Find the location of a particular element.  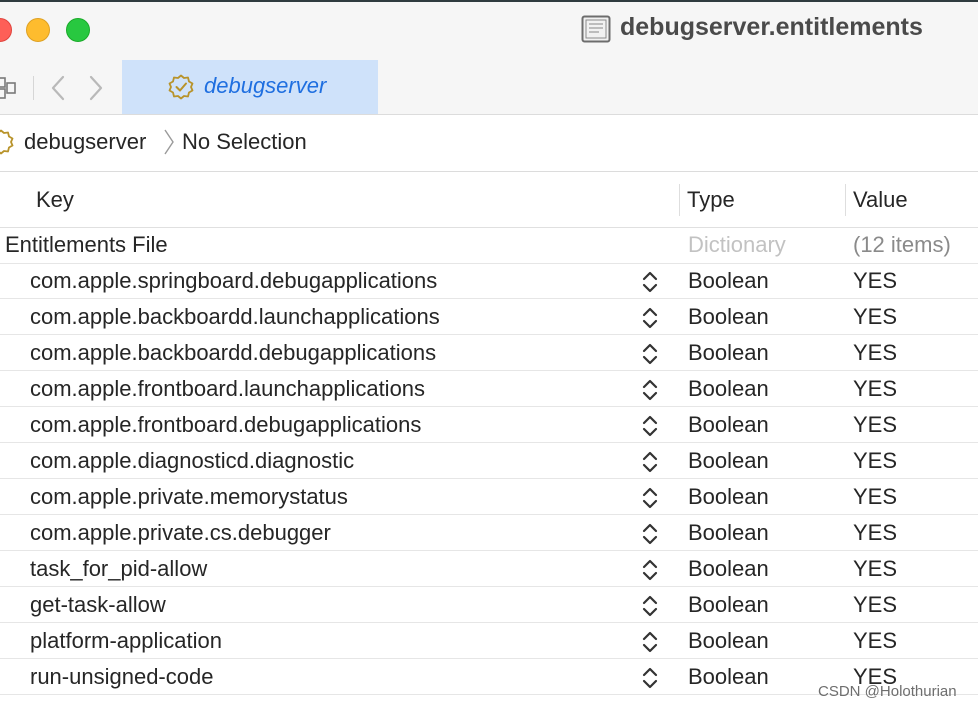

root-type: Dictionary is located at coordinates (737, 244).